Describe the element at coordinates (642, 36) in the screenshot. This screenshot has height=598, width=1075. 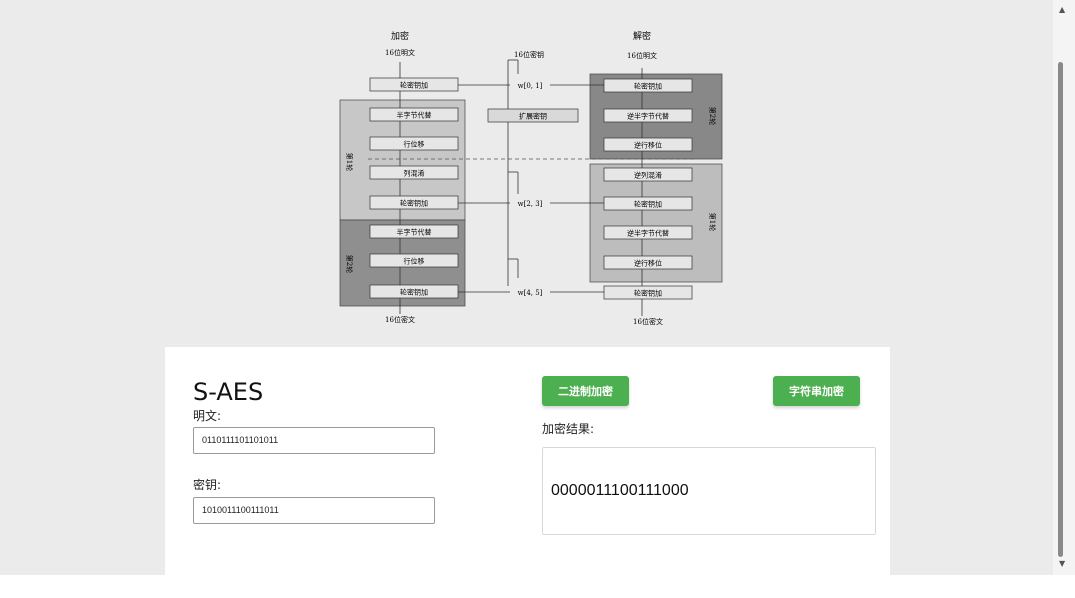
I see `dec-title: 解密` at that location.